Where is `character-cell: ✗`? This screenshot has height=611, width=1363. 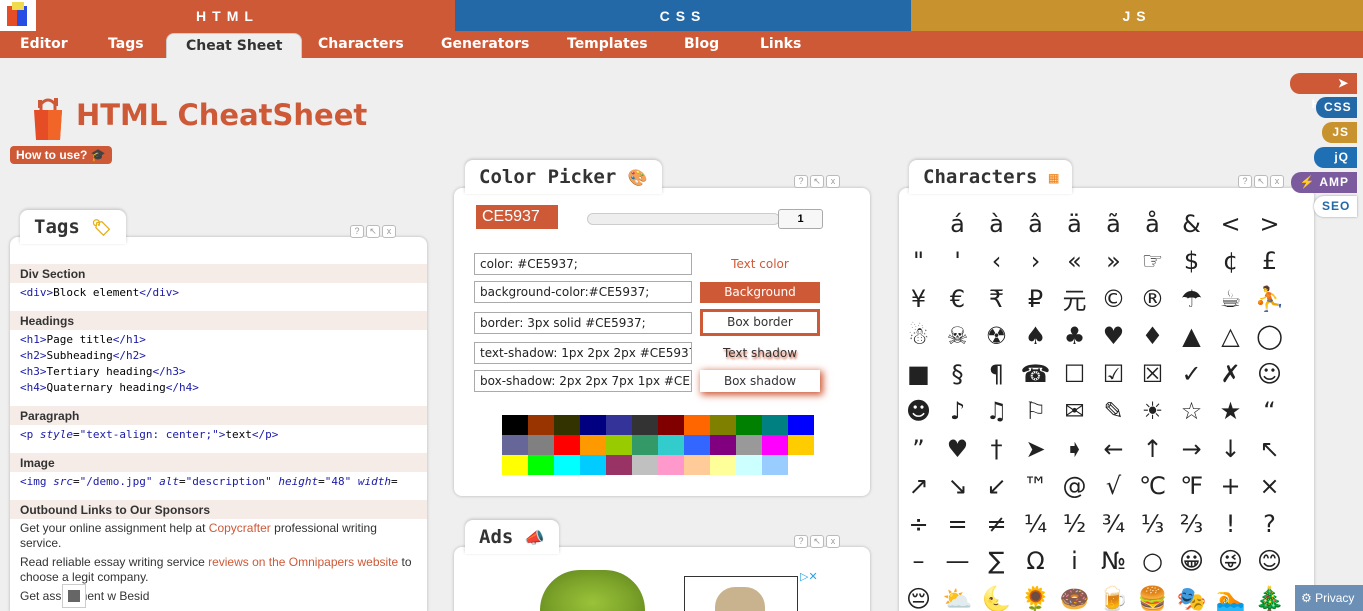
character-cell: ✗ is located at coordinates (1230, 374).